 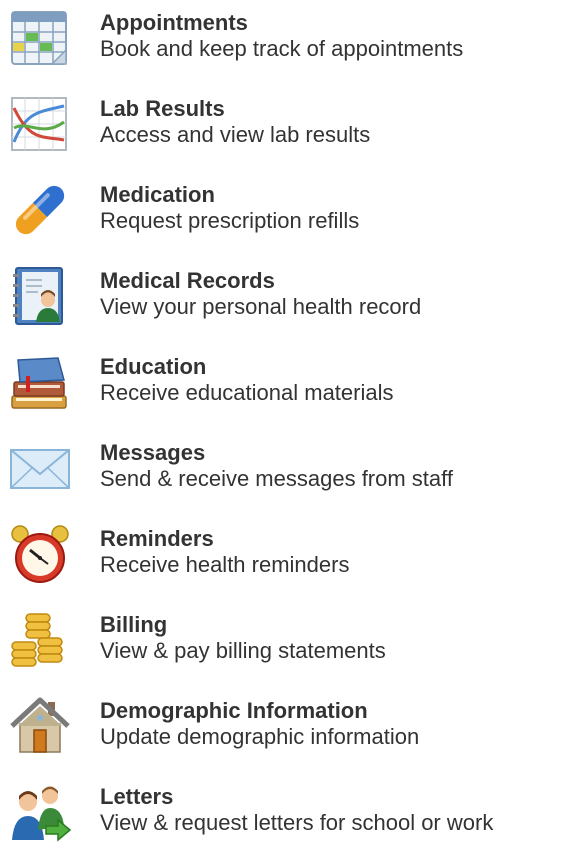 What do you see at coordinates (40, 468) in the screenshot?
I see `envelope-icon` at bounding box center [40, 468].